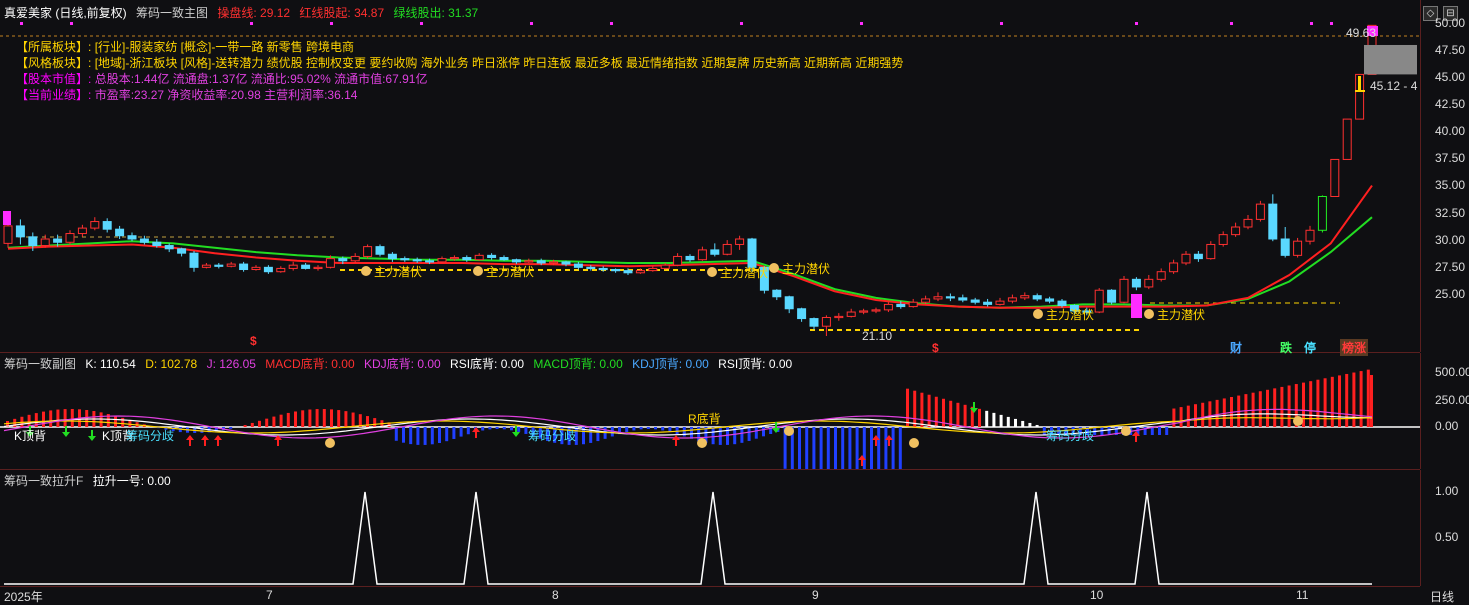 The width and height of the screenshot is (1469, 605). What do you see at coordinates (1393, 86) in the screenshot?
I see `price-range-label: 45.12 - 4` at bounding box center [1393, 86].